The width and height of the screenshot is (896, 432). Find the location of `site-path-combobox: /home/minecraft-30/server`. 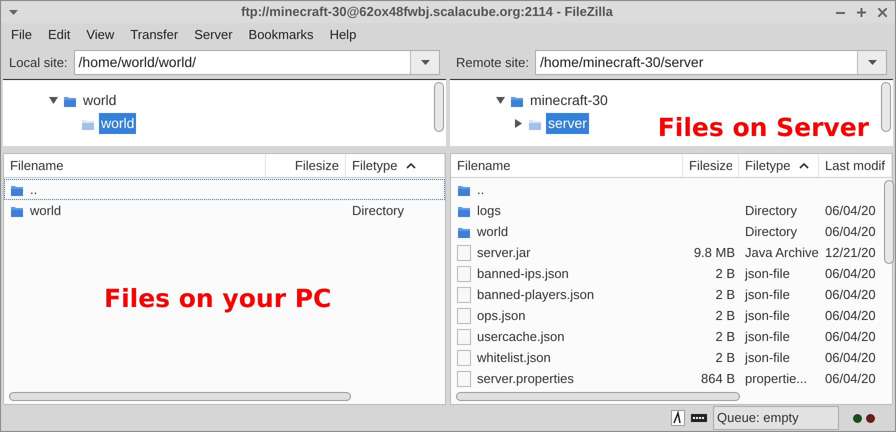

site-path-combobox: /home/minecraft-30/server is located at coordinates (710, 62).